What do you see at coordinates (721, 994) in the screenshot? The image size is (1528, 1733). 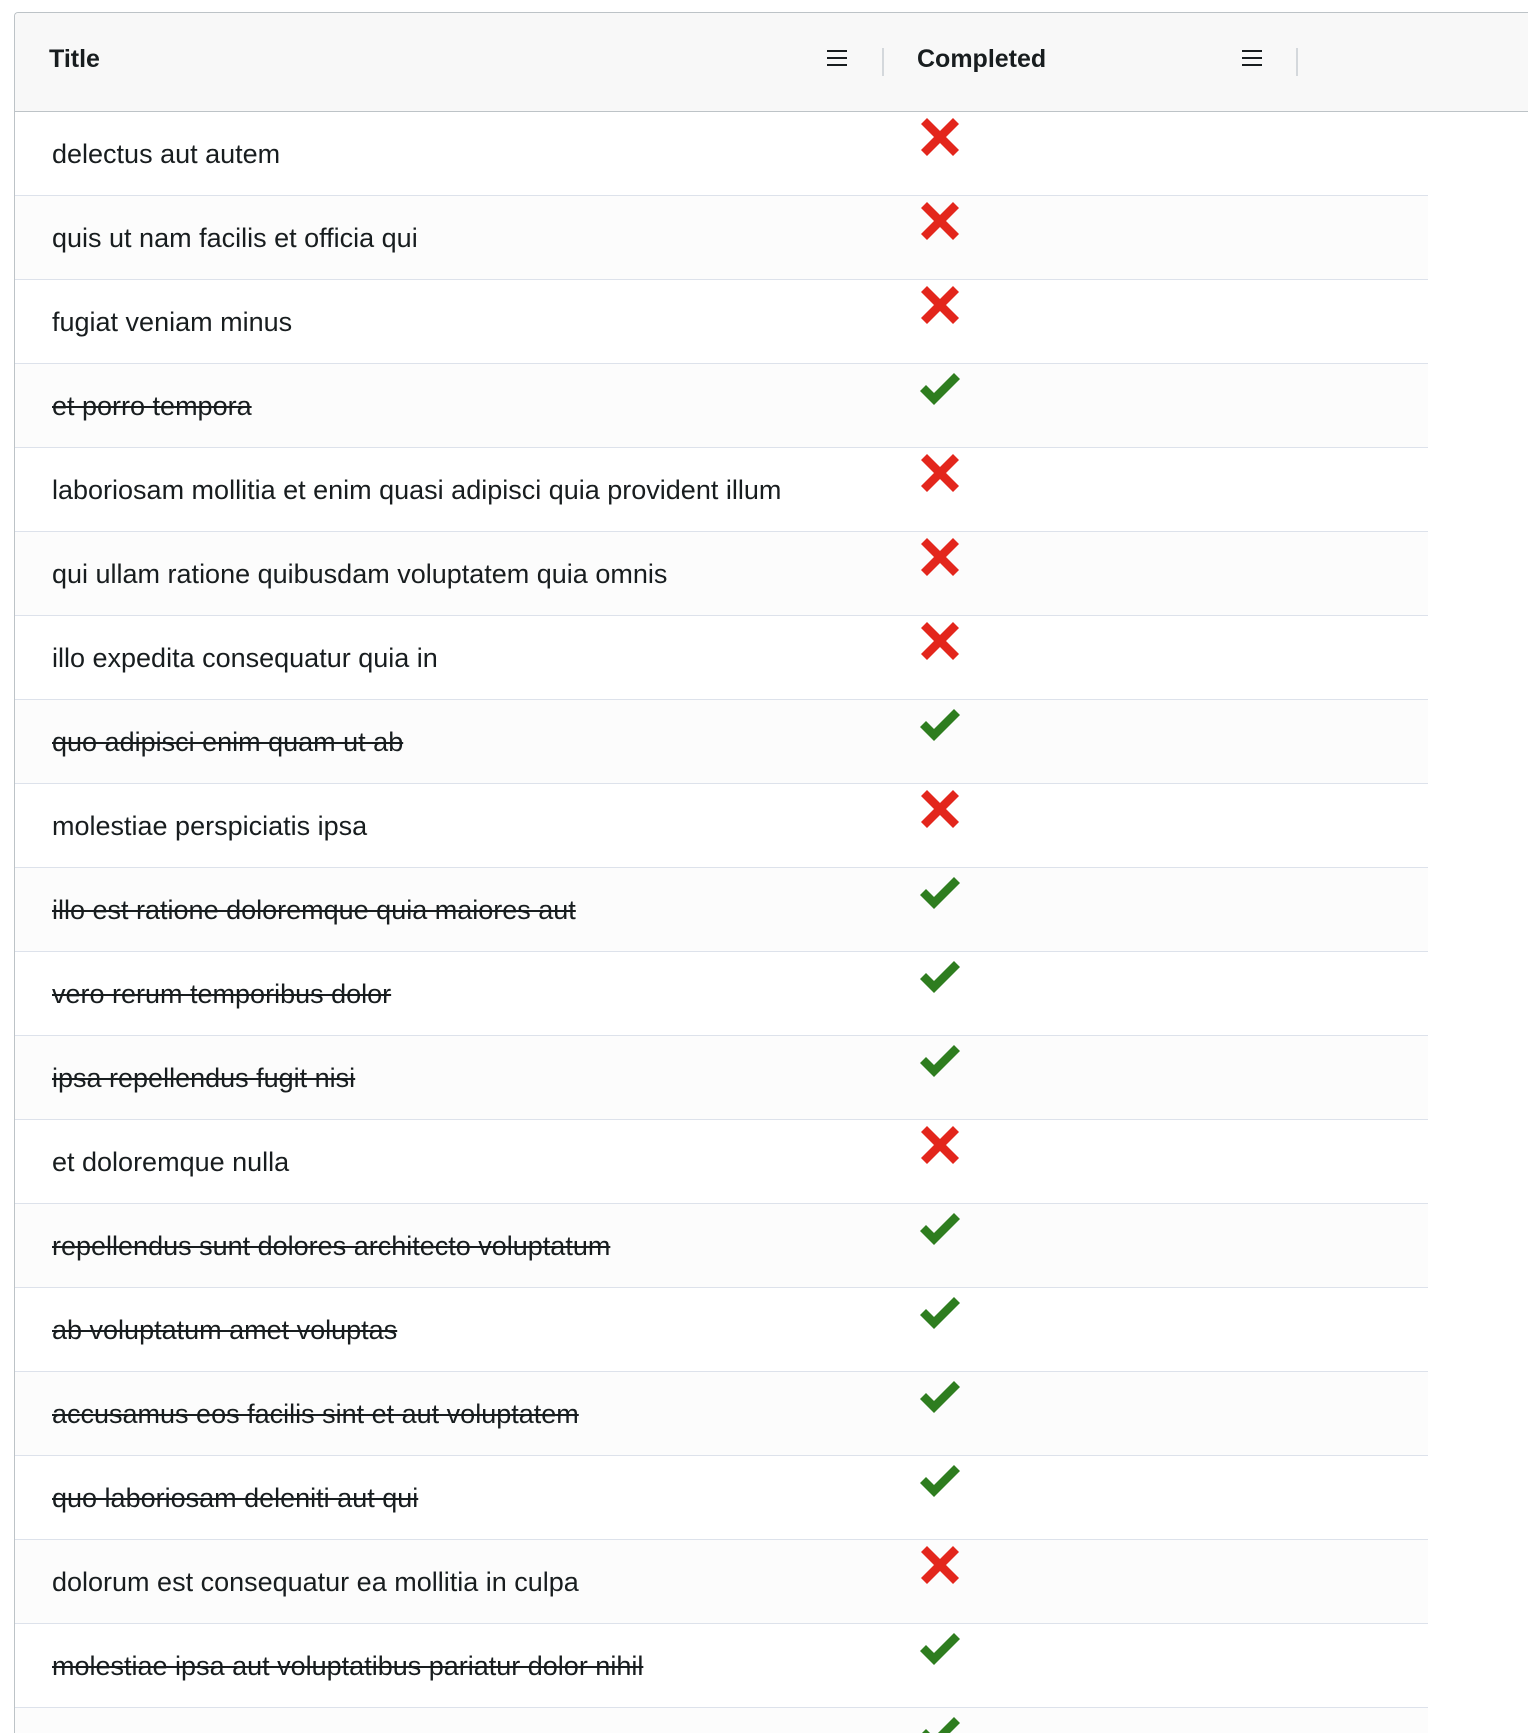 I see `table-row: vero rerum temporibus dolor` at bounding box center [721, 994].